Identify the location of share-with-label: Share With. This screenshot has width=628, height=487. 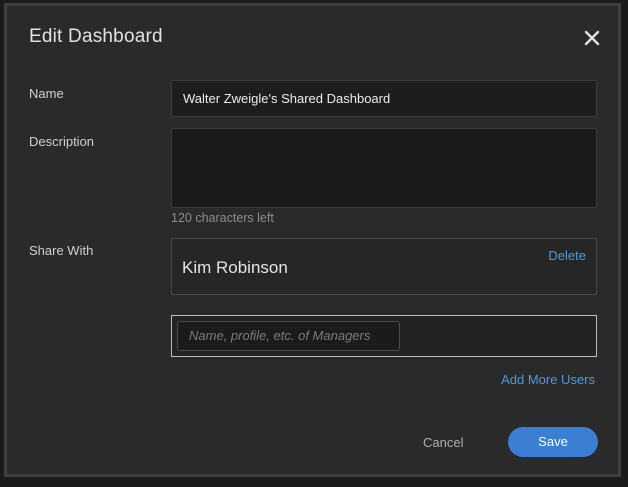
(61, 250).